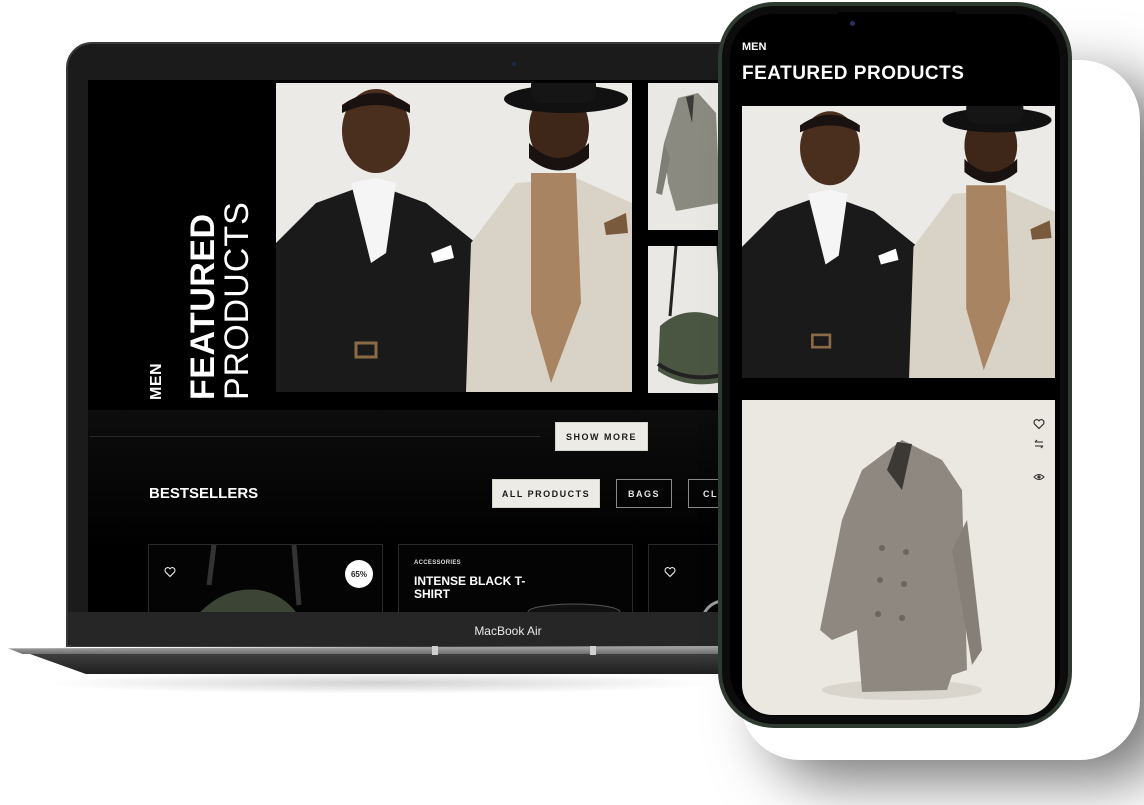 Image resolution: width=1144 pixels, height=805 pixels. Describe the element at coordinates (644, 493) in the screenshot. I see `filter-bags: BAGS` at that location.